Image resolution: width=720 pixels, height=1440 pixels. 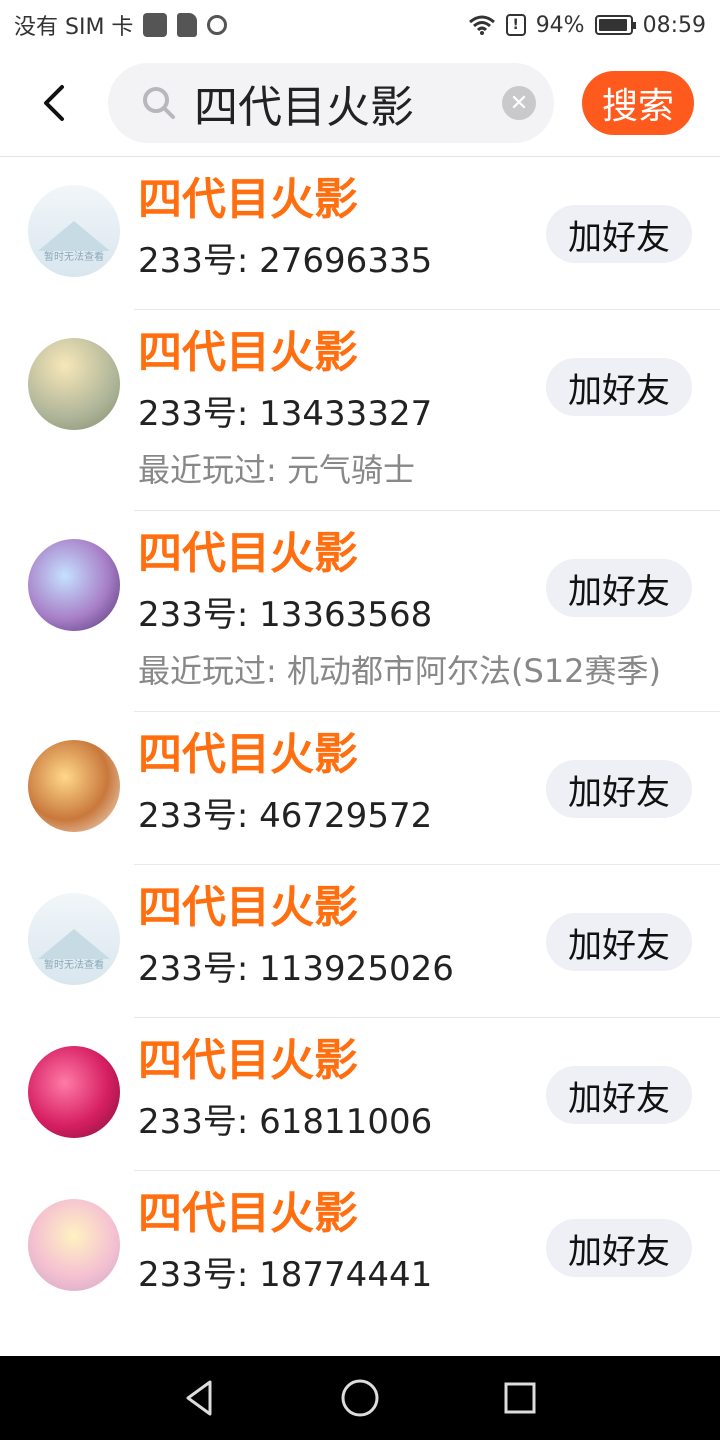 What do you see at coordinates (638, 103) in the screenshot?
I see `search-button: 搜索` at bounding box center [638, 103].